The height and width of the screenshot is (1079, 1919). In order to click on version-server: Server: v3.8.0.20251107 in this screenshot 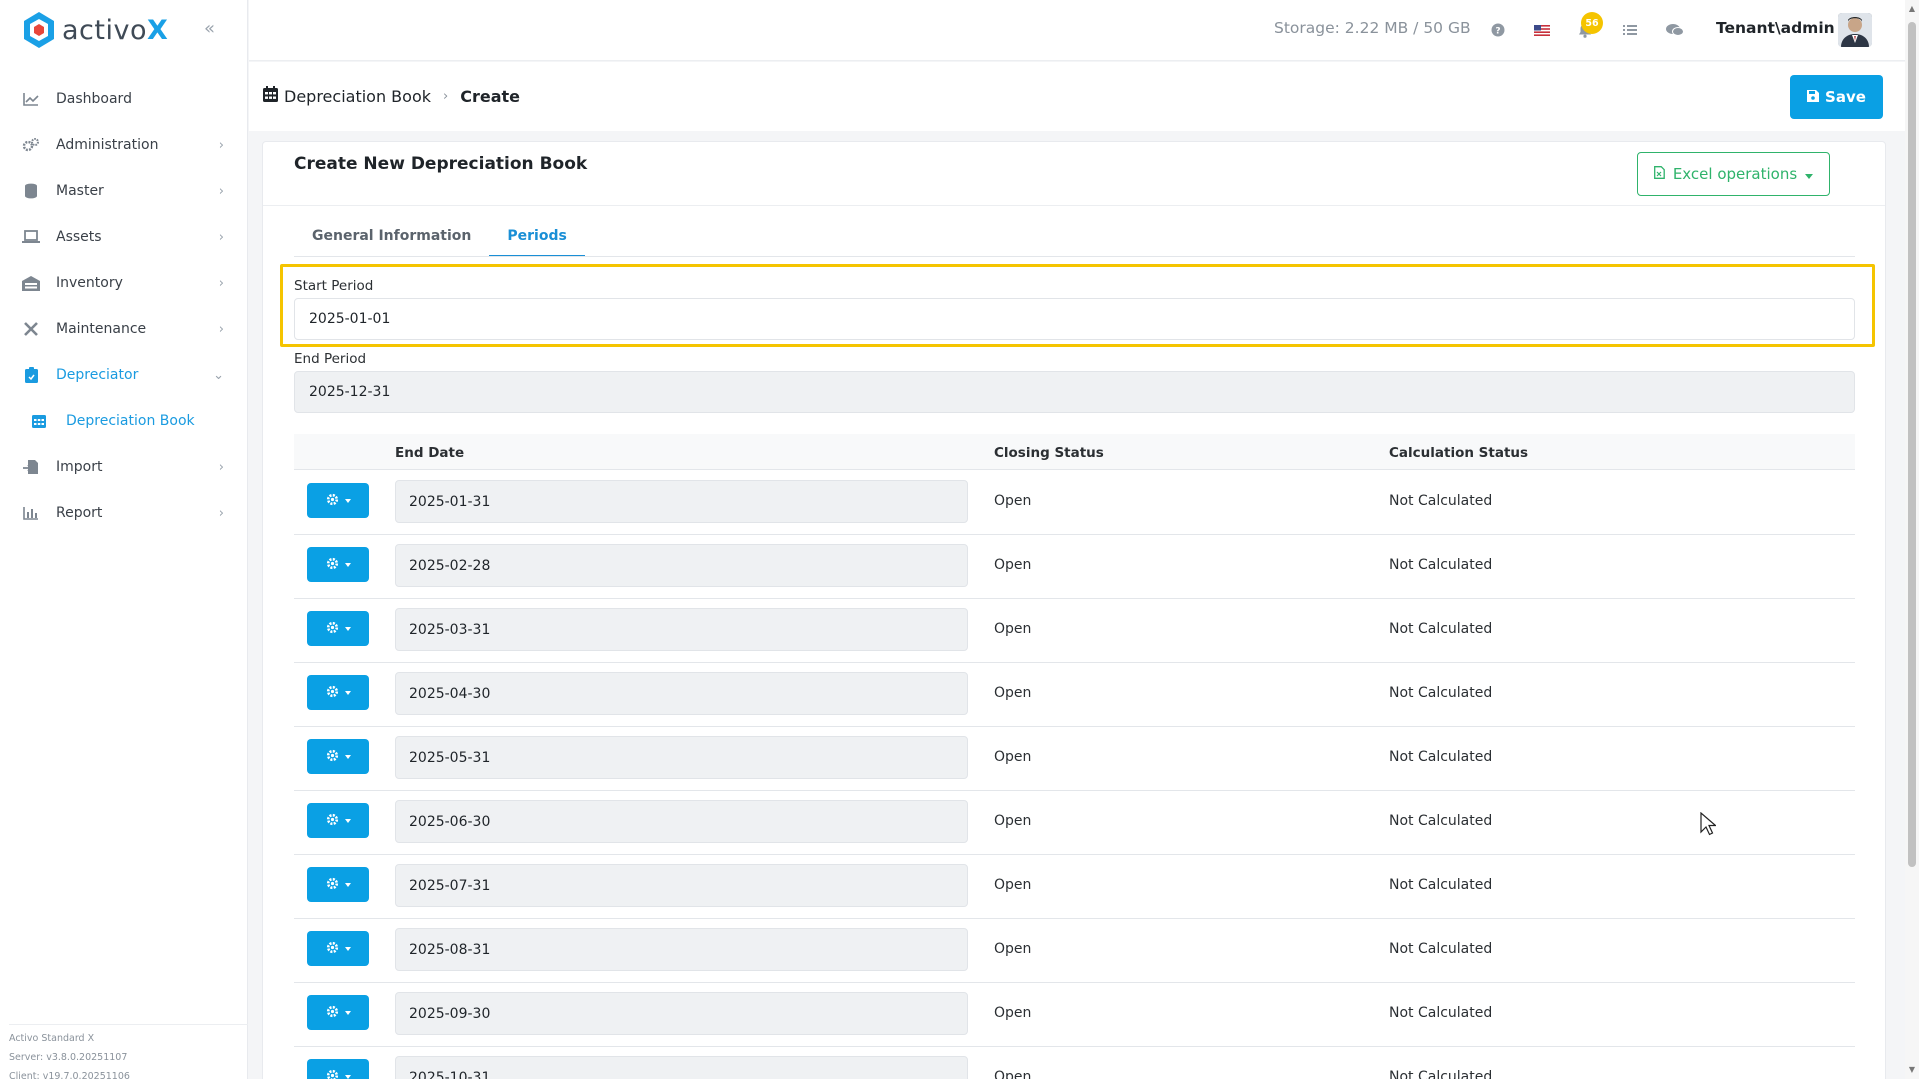, I will do `click(68, 1057)`.